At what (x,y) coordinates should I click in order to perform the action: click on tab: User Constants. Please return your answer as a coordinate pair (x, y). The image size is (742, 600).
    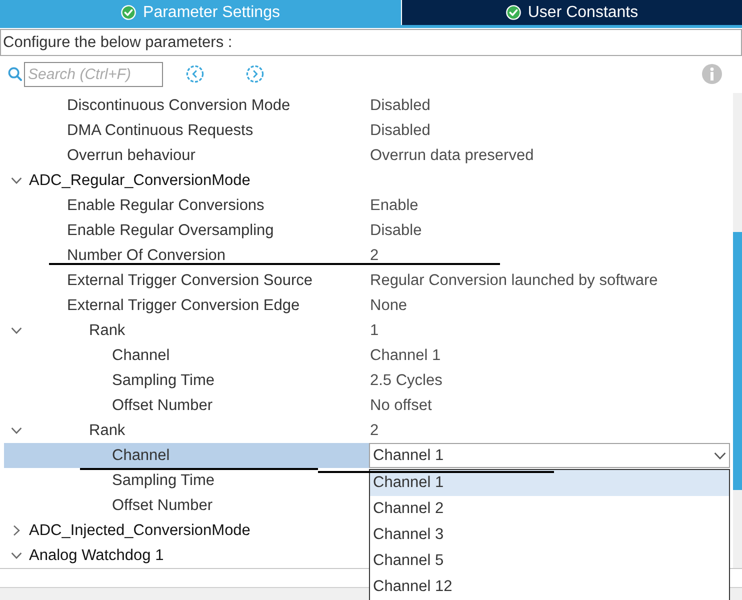
    Looking at the image, I should click on (572, 12).